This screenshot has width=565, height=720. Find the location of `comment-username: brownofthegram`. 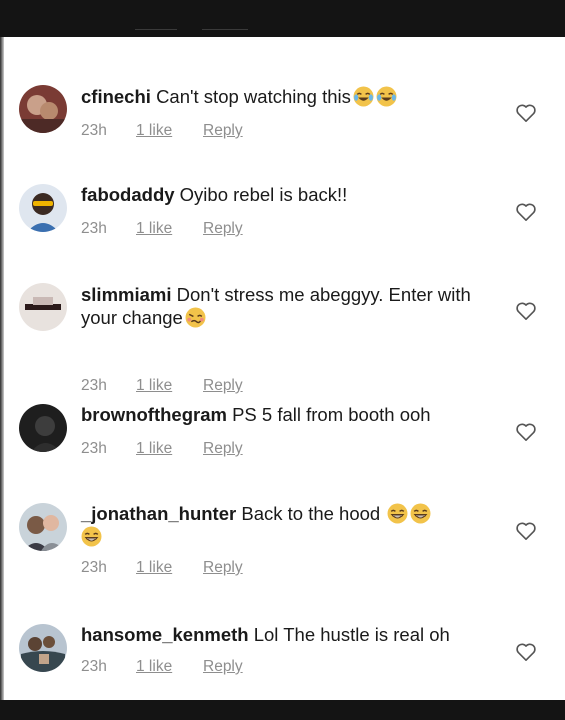

comment-username: brownofthegram is located at coordinates (154, 414).